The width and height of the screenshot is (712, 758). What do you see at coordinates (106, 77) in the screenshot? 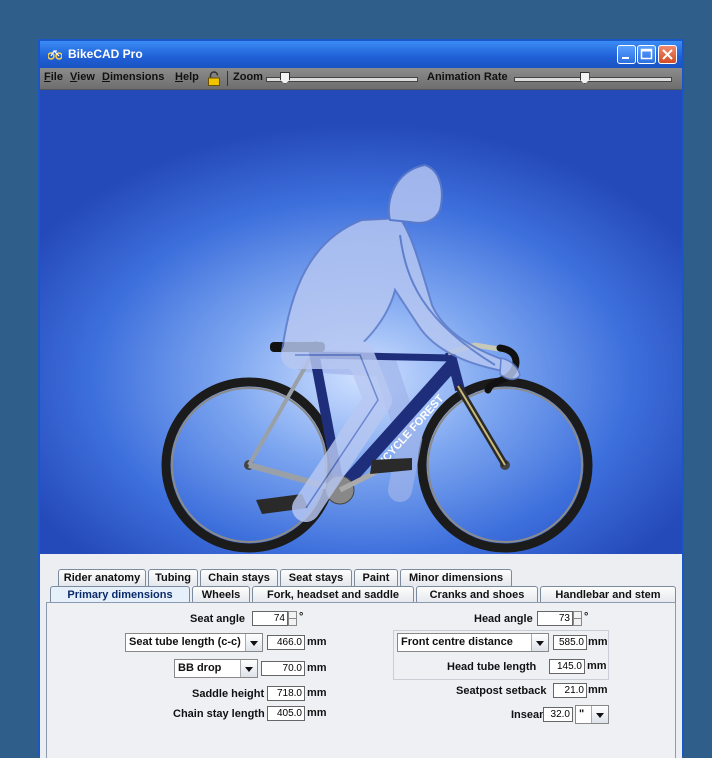
I see `menu-dimensions-mnemonic: D` at bounding box center [106, 77].